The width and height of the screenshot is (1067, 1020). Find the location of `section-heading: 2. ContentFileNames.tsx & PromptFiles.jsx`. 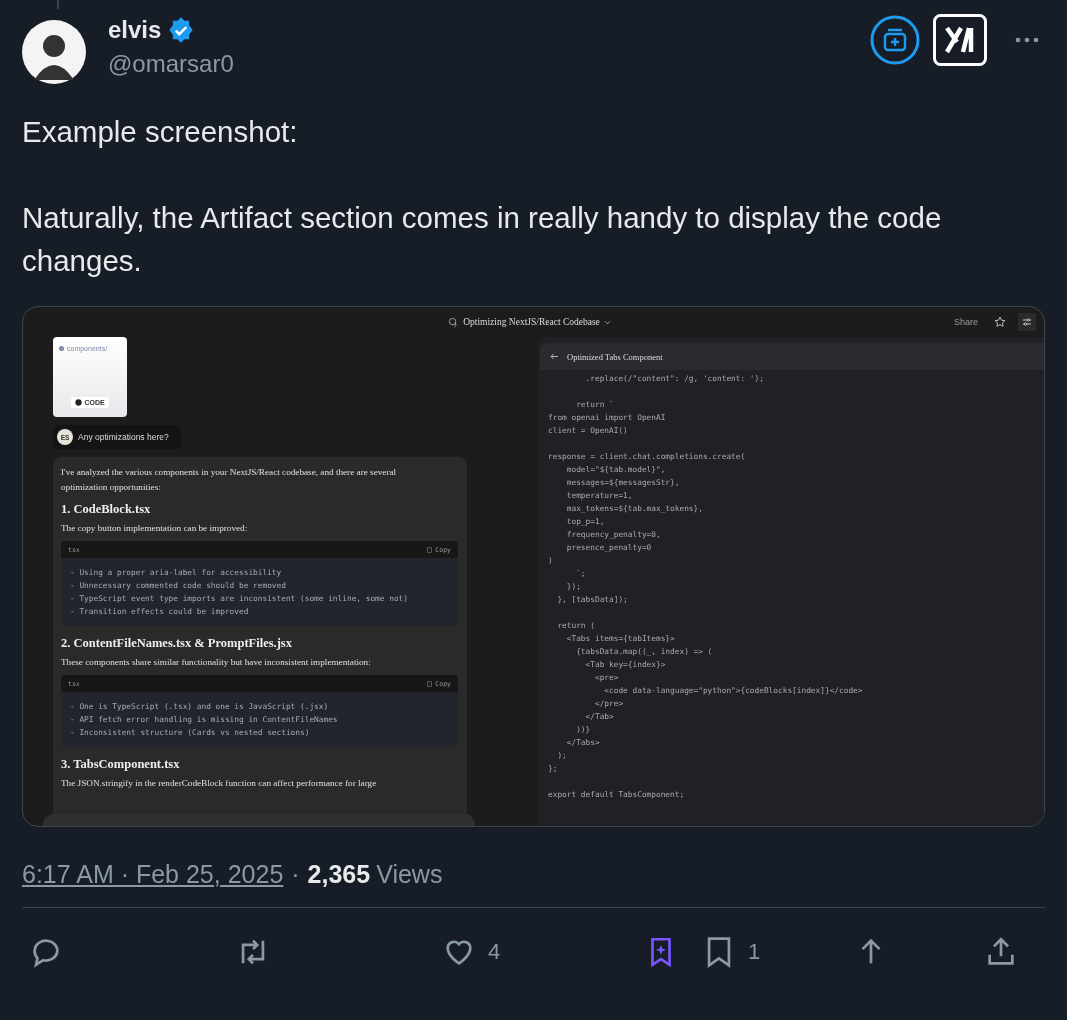

section-heading: 2. ContentFileNames.tsx & PromptFiles.jsx is located at coordinates (177, 643).